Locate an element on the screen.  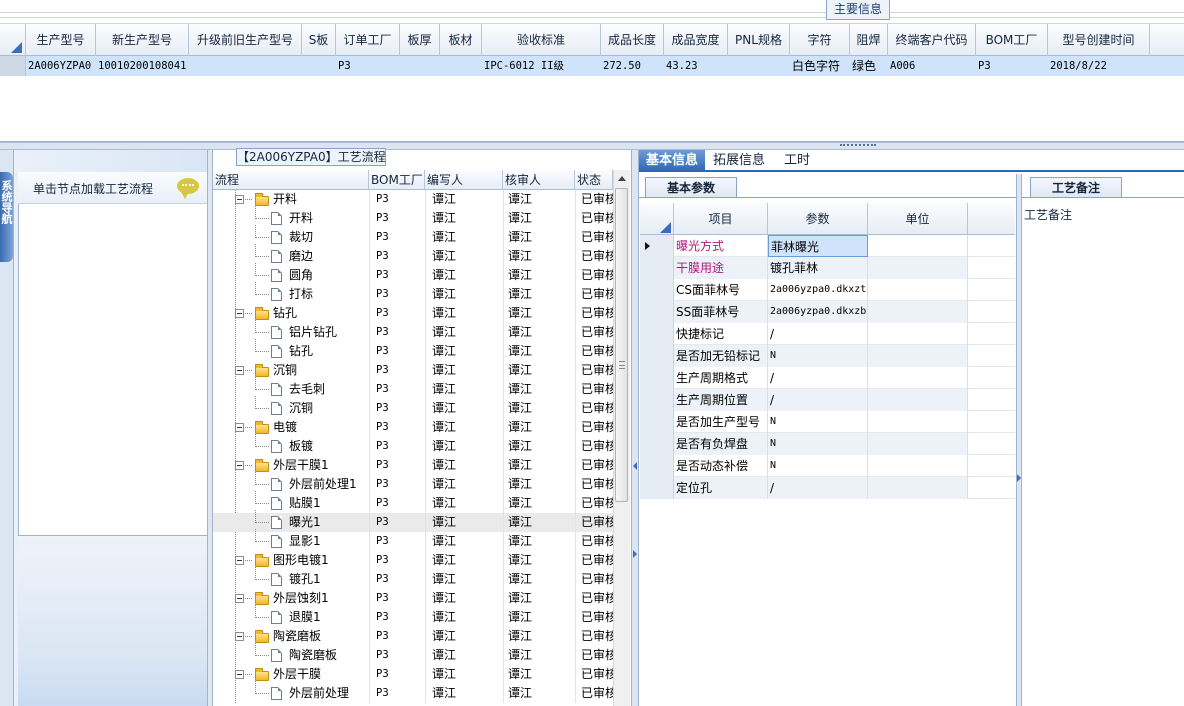
tree-row: 图形电镀1 P3 谭江 谭江 已审核 is located at coordinates (413, 560).